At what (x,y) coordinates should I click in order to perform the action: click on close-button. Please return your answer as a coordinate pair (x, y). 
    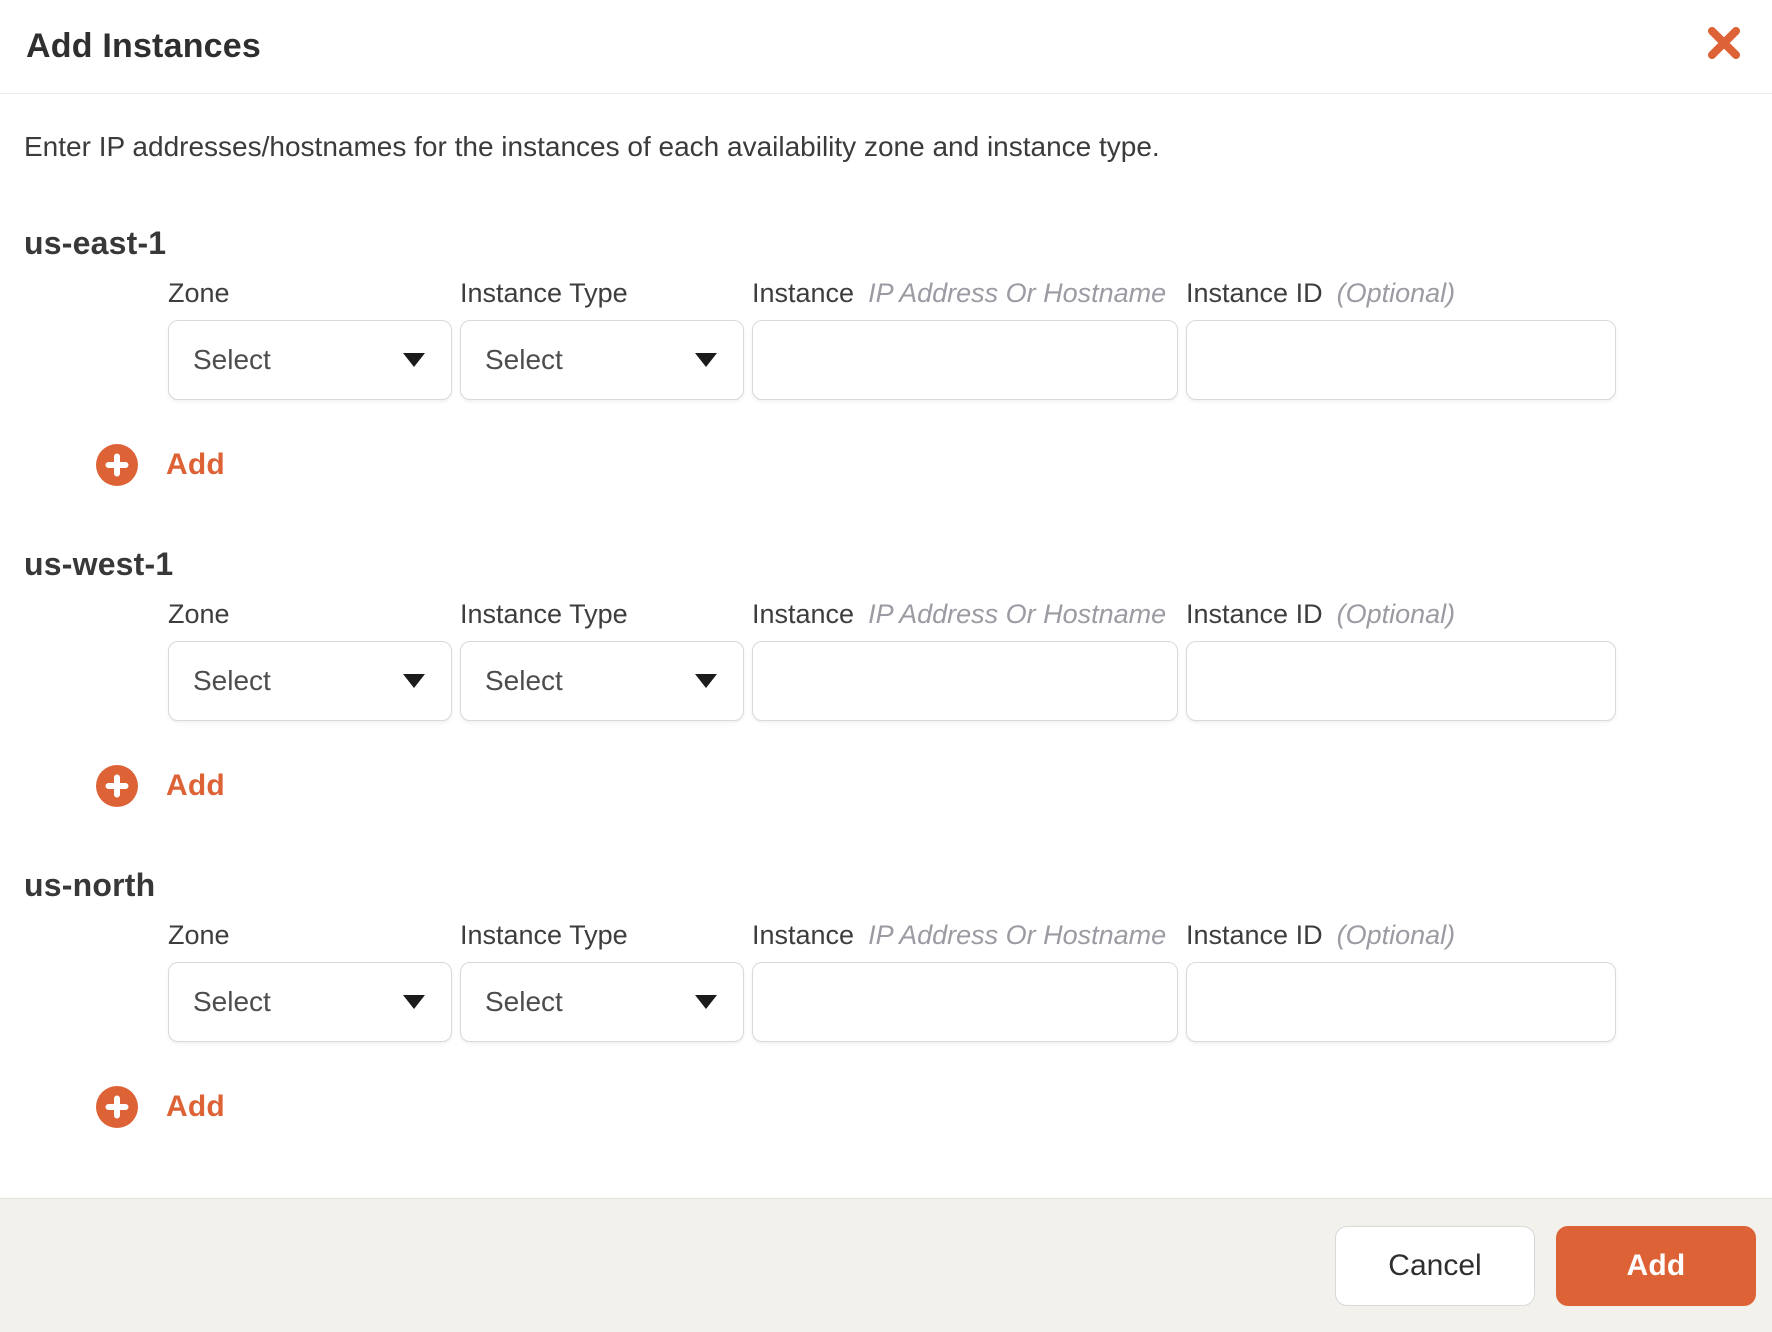
    Looking at the image, I should click on (1724, 43).